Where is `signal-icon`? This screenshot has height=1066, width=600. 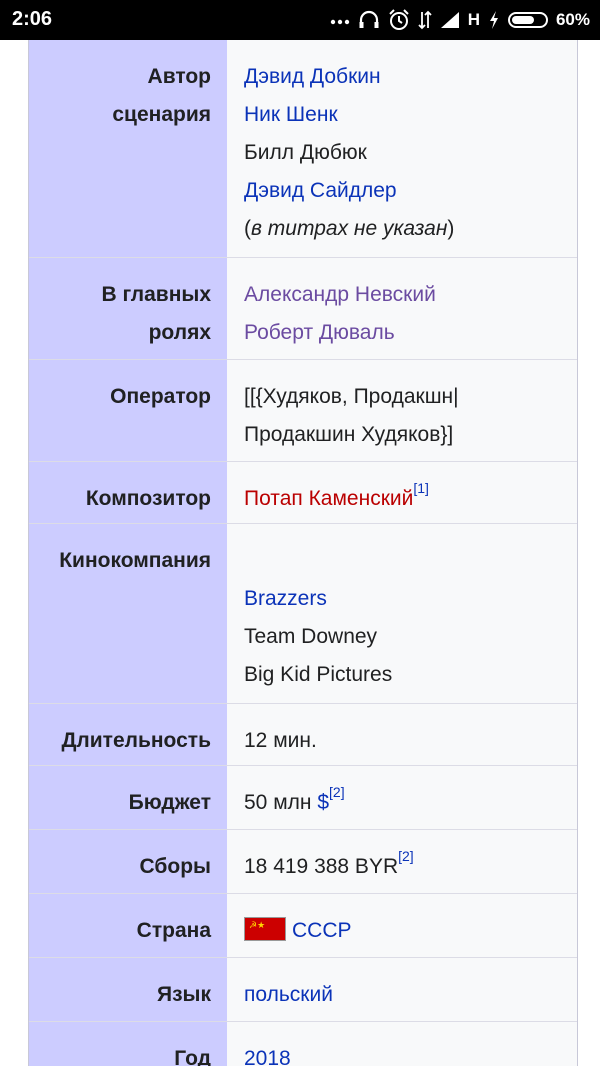 signal-icon is located at coordinates (450, 20).